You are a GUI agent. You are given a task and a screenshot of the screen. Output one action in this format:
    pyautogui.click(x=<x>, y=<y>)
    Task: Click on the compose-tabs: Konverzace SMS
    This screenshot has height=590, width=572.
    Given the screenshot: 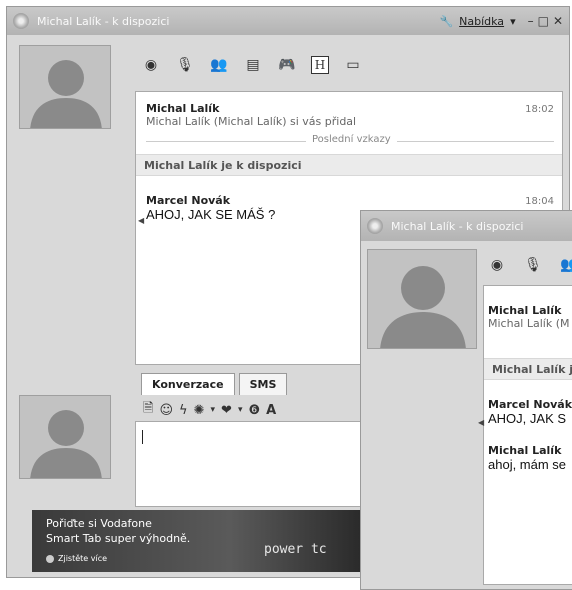 What is the action you would take?
    pyautogui.click(x=216, y=384)
    